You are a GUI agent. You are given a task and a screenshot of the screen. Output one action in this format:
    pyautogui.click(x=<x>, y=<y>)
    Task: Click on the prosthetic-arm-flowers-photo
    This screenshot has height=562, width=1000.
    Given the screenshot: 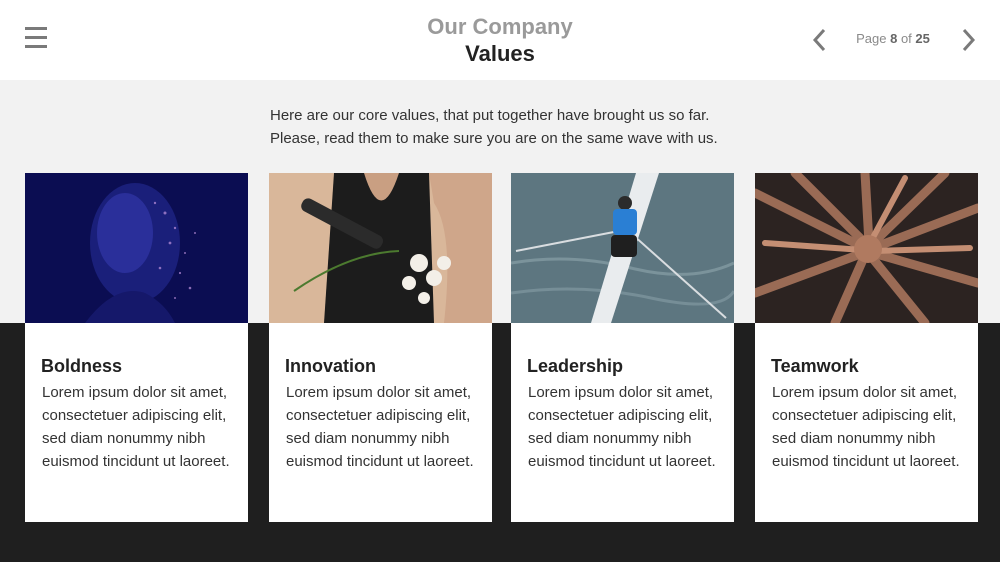 What is the action you would take?
    pyautogui.click(x=380, y=248)
    